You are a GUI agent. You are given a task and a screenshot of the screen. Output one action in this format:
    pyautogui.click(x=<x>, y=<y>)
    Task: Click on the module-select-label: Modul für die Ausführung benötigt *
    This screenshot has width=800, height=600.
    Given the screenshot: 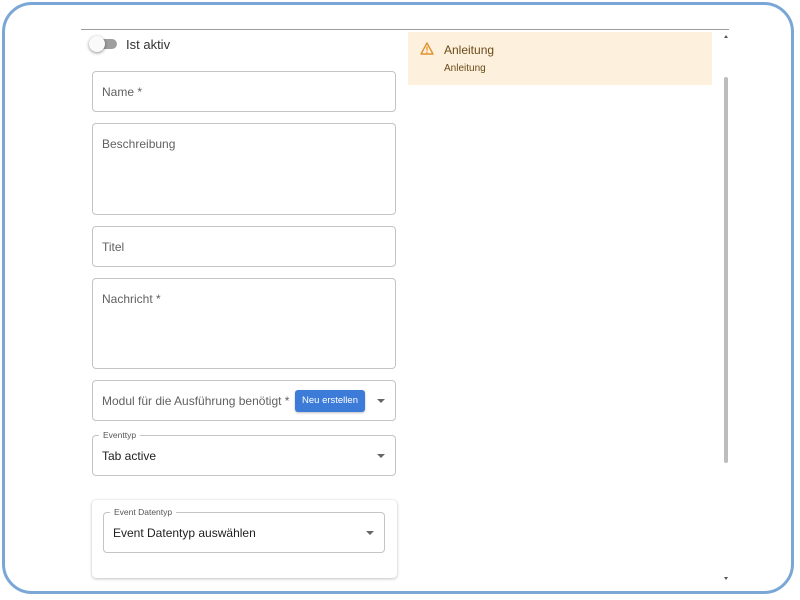 What is the action you would take?
    pyautogui.click(x=196, y=401)
    